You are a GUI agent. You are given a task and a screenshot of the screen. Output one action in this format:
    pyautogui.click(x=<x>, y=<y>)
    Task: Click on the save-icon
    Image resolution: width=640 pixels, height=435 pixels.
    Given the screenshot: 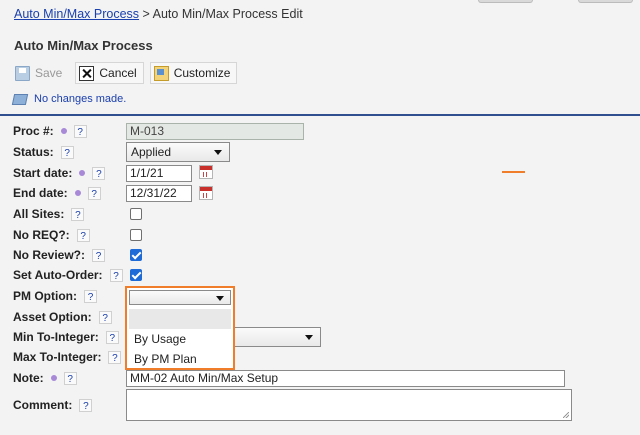 What is the action you would take?
    pyautogui.click(x=22, y=73)
    